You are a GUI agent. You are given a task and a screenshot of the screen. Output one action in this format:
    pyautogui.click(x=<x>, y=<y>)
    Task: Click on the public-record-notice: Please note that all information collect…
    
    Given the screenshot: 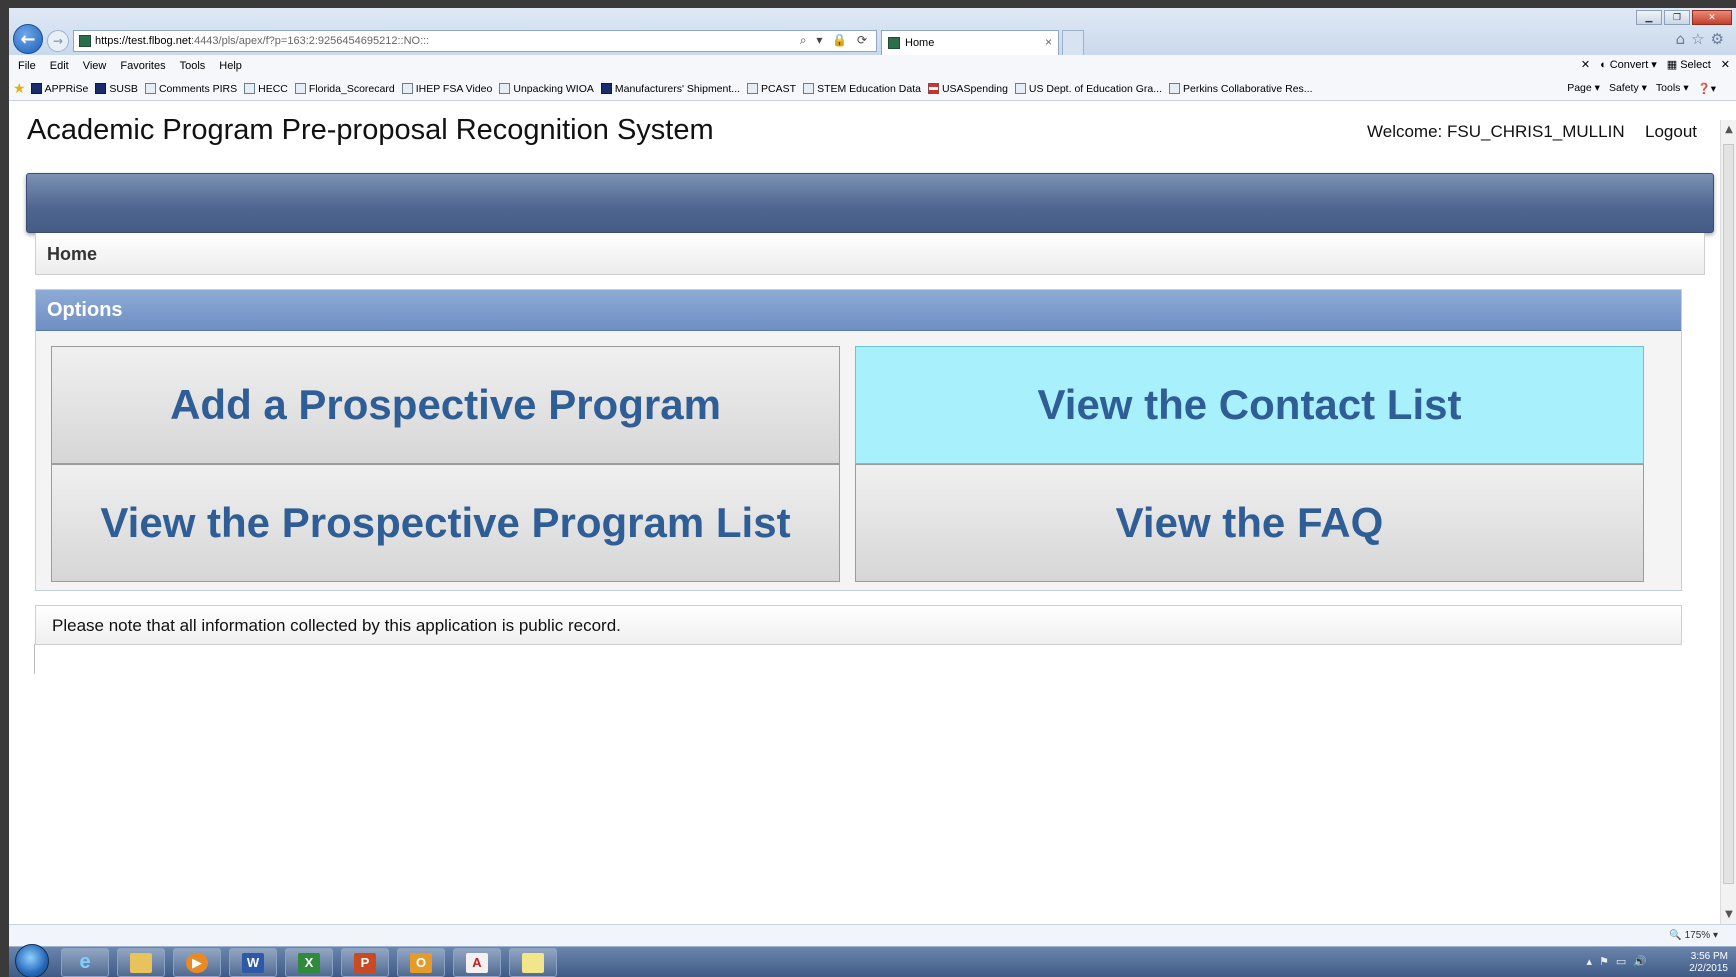 What is the action you would take?
    pyautogui.click(x=858, y=625)
    